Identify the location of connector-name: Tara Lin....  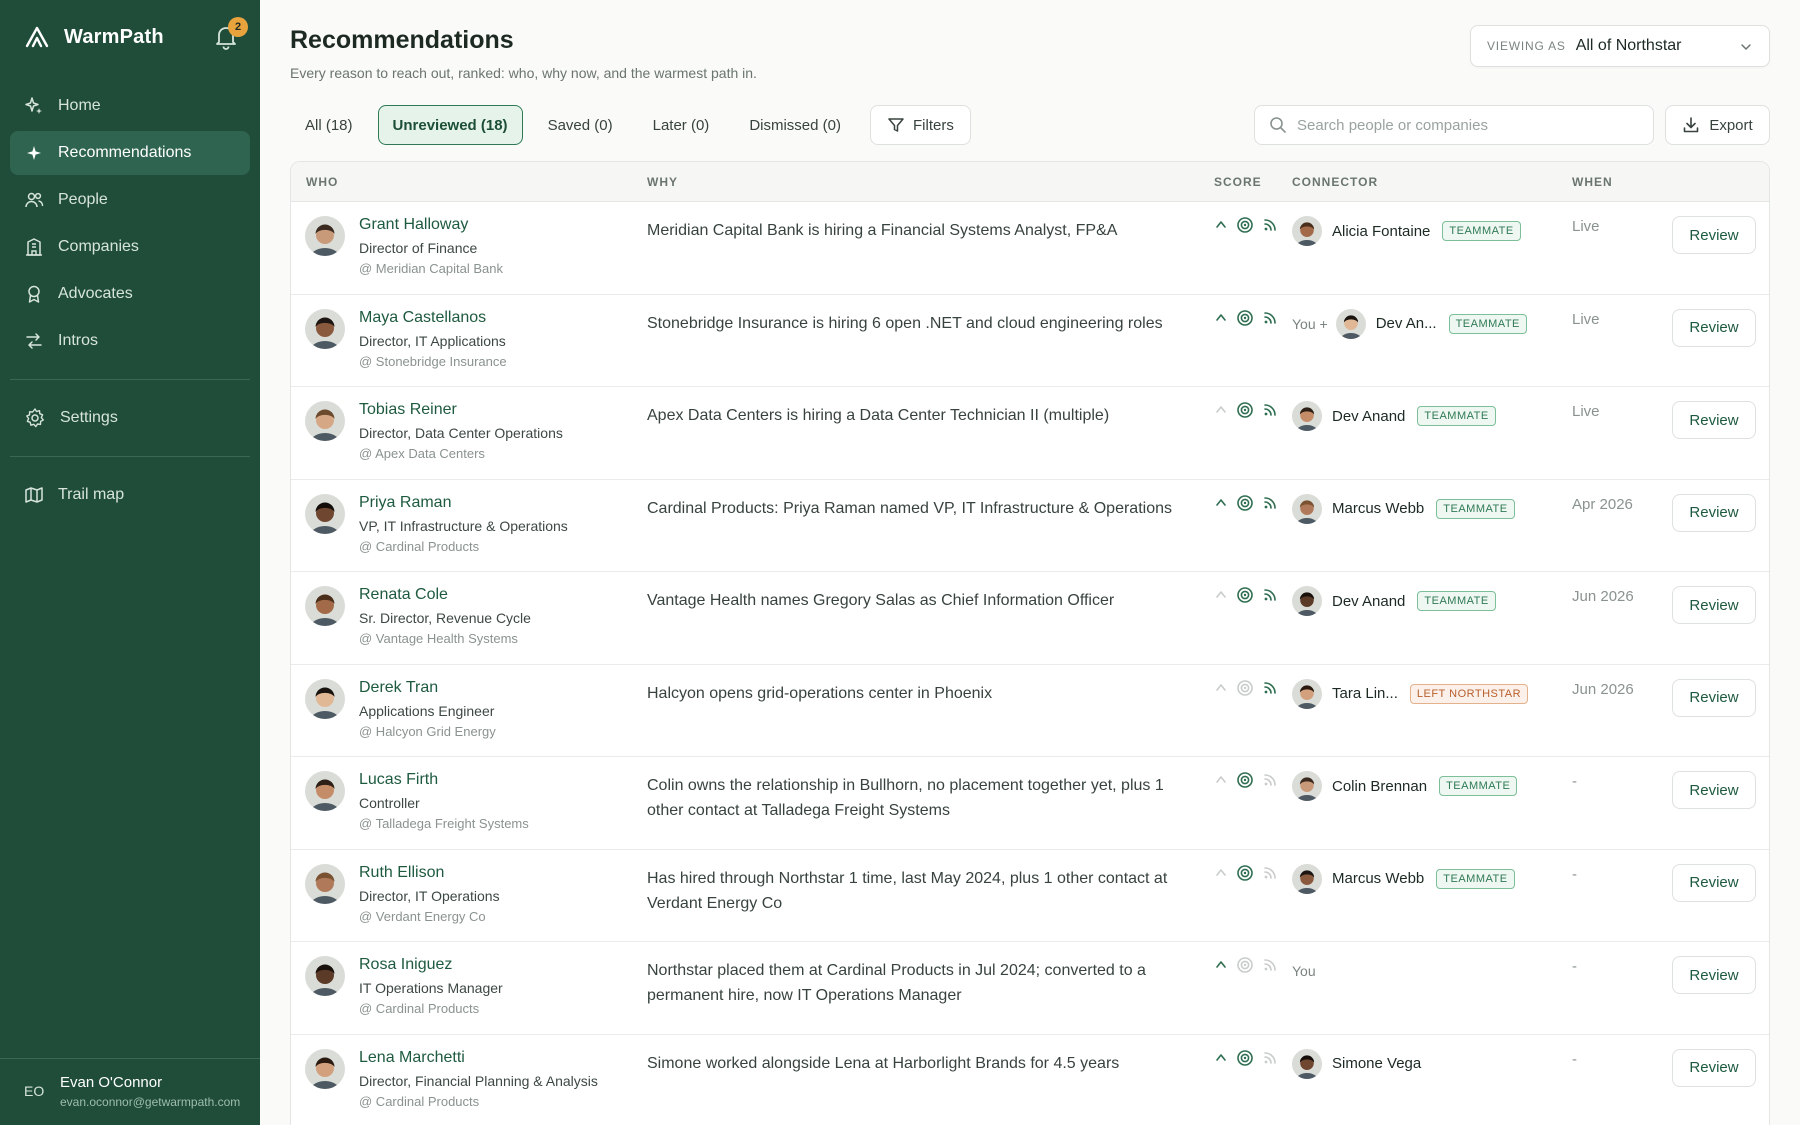
(1365, 693).